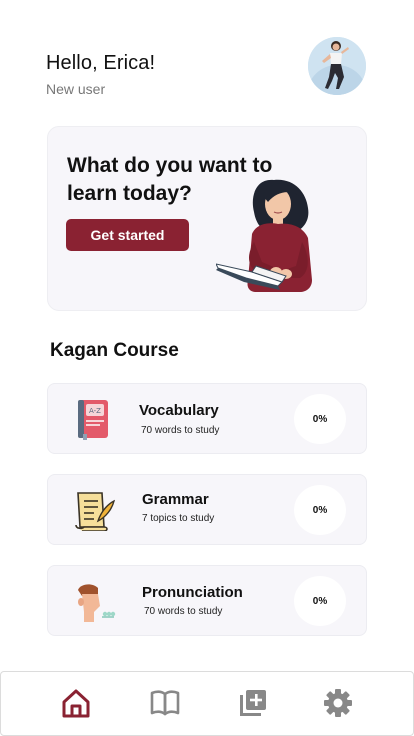  I want to click on section-title: Kagan Course, so click(114, 350).